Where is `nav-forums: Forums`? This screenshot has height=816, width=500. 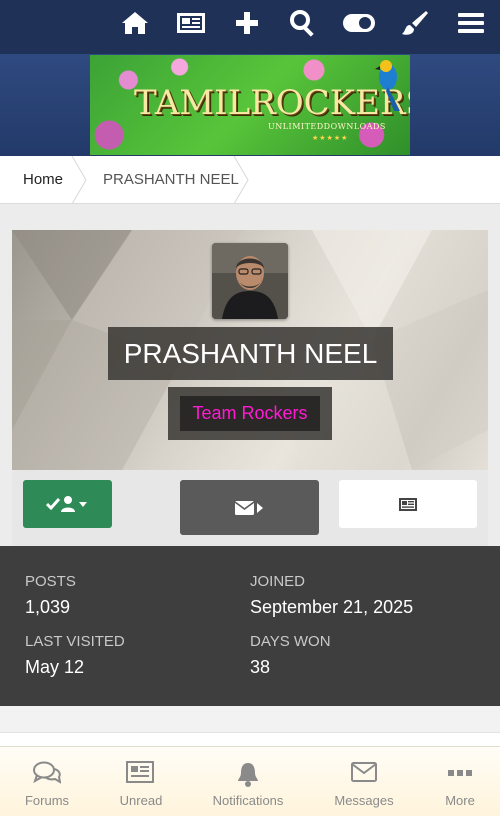
nav-forums: Forums is located at coordinates (47, 781).